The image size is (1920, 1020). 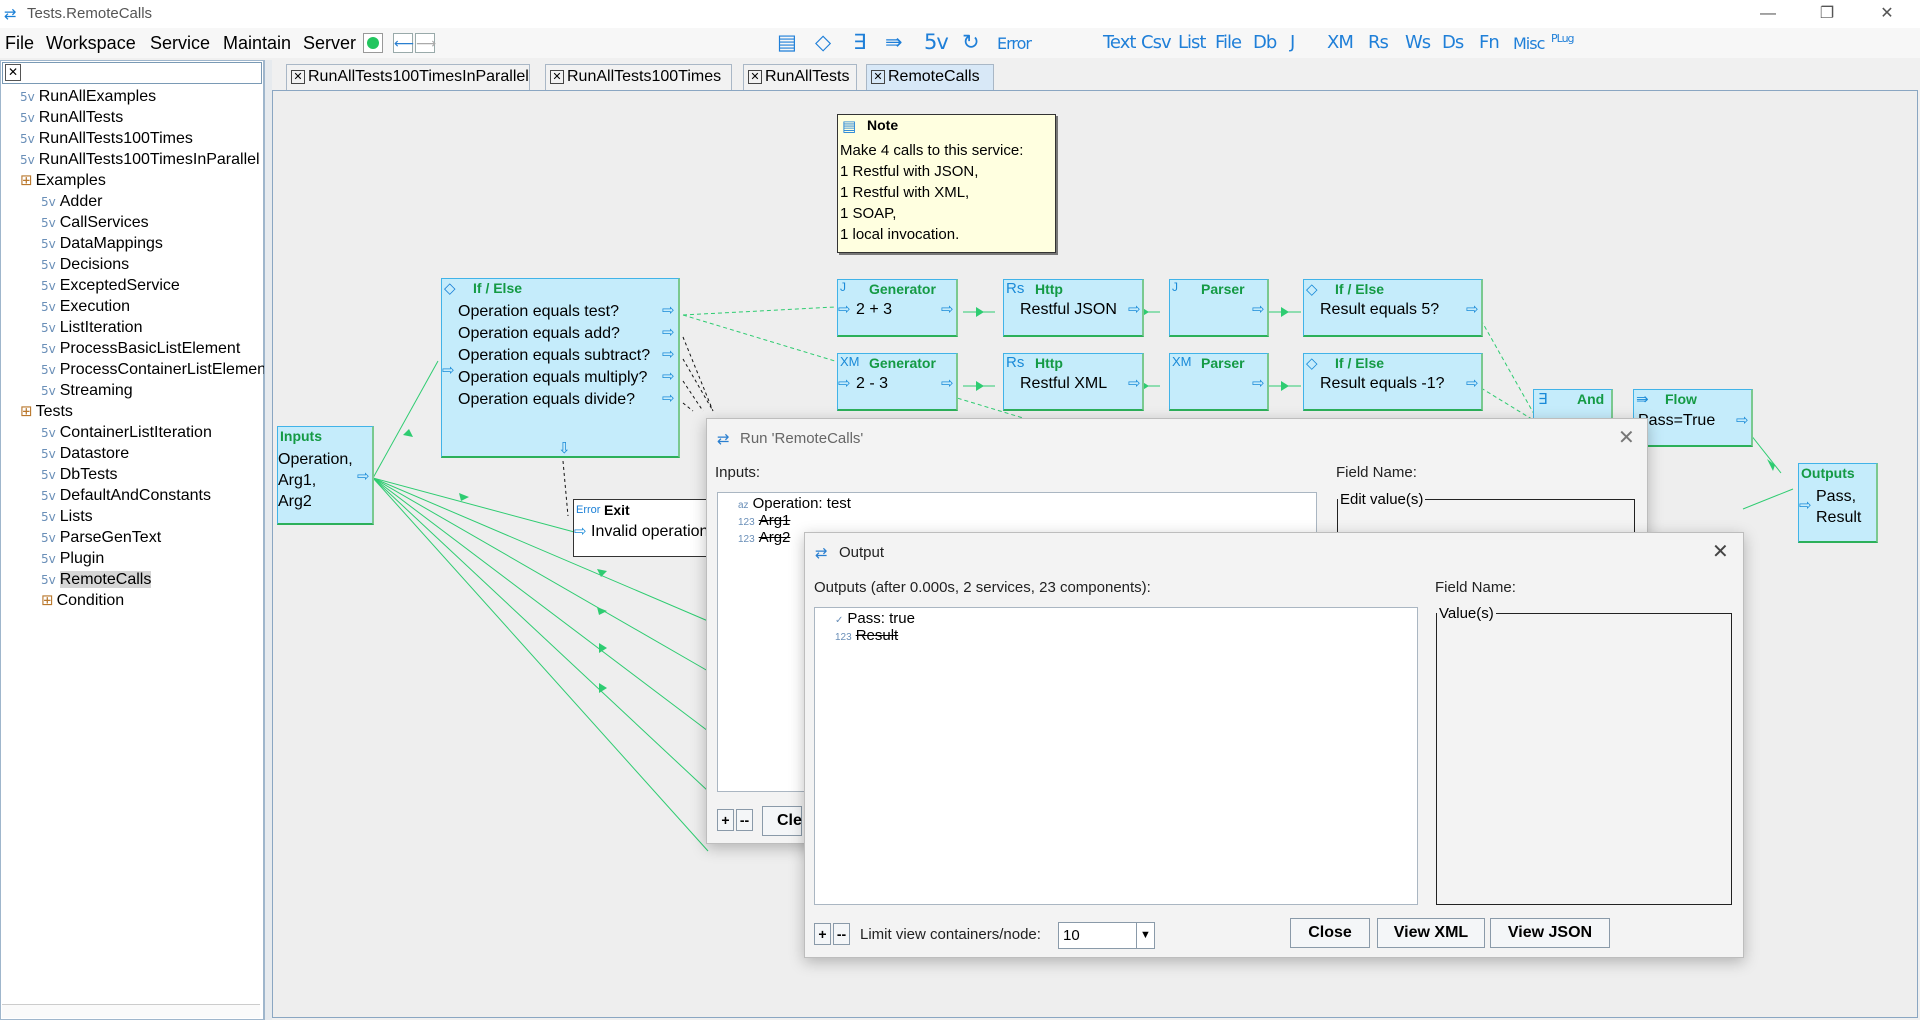 I want to click on misc-tool-icon: Misc, so click(x=1528, y=43).